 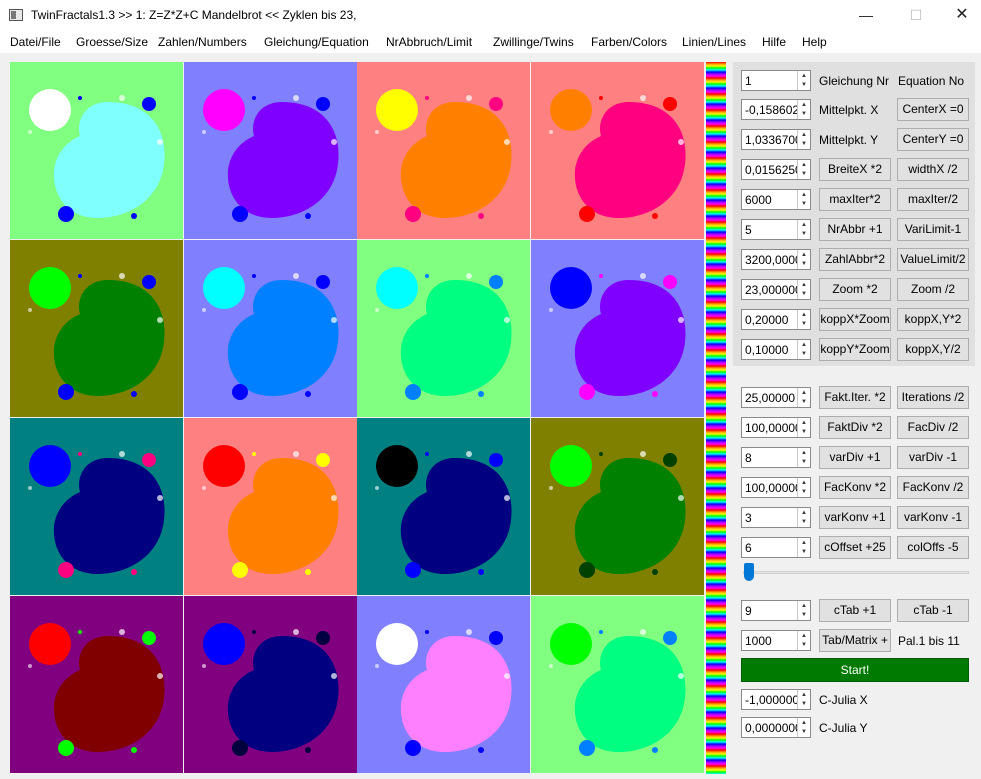 I want to click on ctab-minus-button: cTab -1, so click(x=933, y=610).